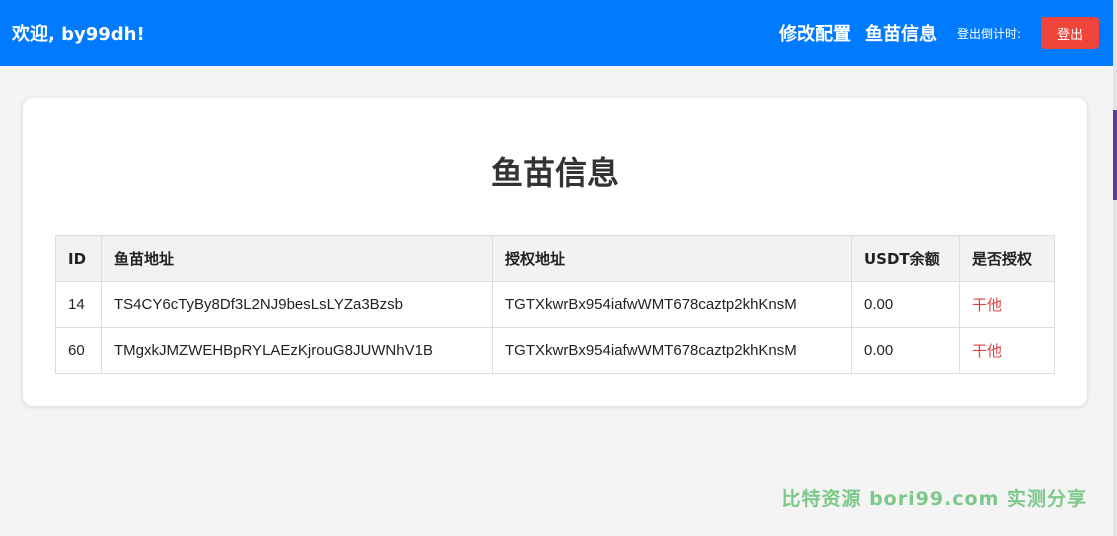 The width and height of the screenshot is (1117, 536). What do you see at coordinates (1115, 155) in the screenshot?
I see `scrollbar-thumb` at bounding box center [1115, 155].